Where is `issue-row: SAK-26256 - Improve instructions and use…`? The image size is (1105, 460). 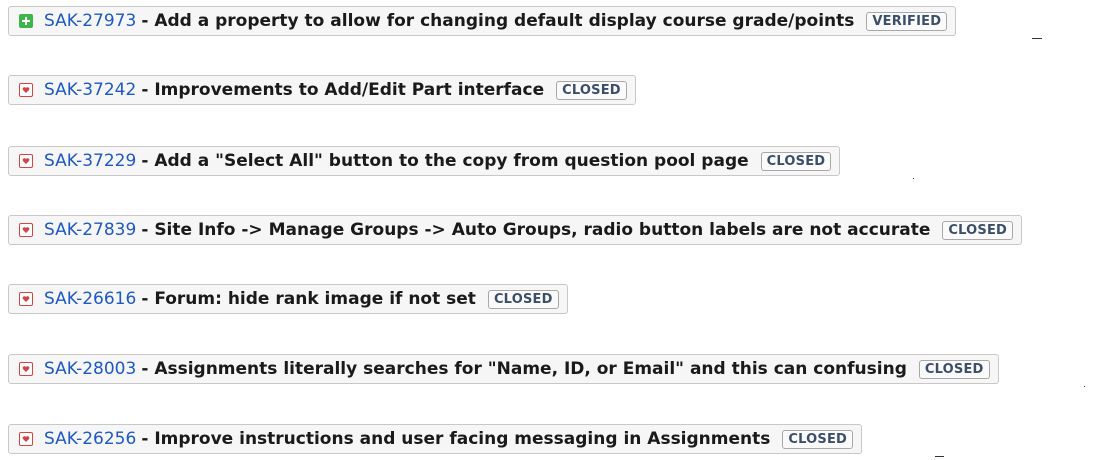
issue-row: SAK-26256 - Improve instructions and use… is located at coordinates (435, 439).